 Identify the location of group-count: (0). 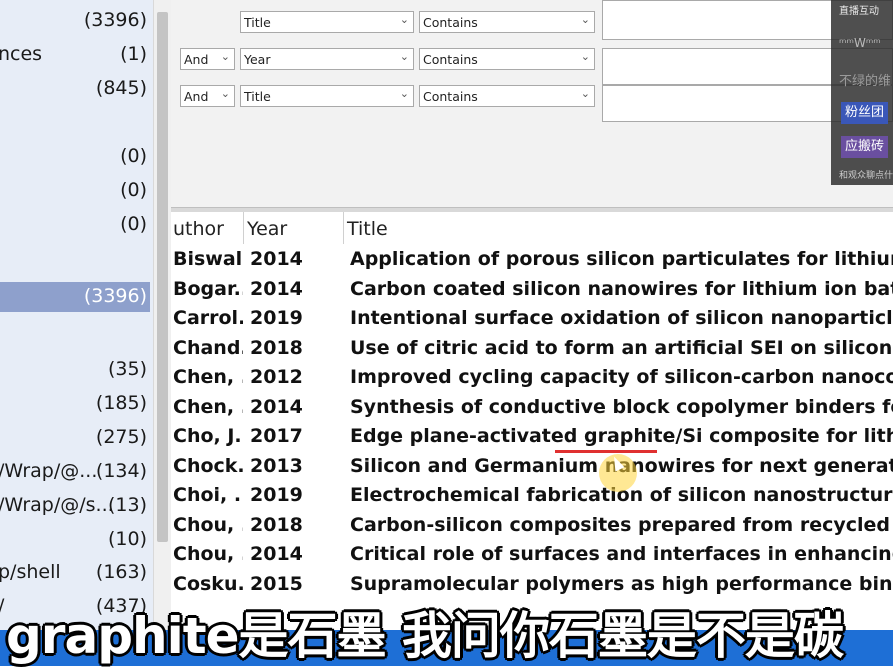
(133, 224).